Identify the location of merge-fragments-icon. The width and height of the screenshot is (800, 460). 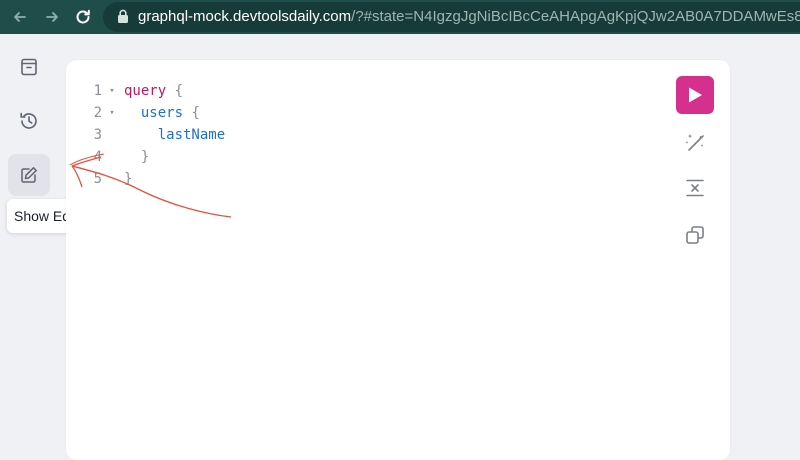
(695, 188).